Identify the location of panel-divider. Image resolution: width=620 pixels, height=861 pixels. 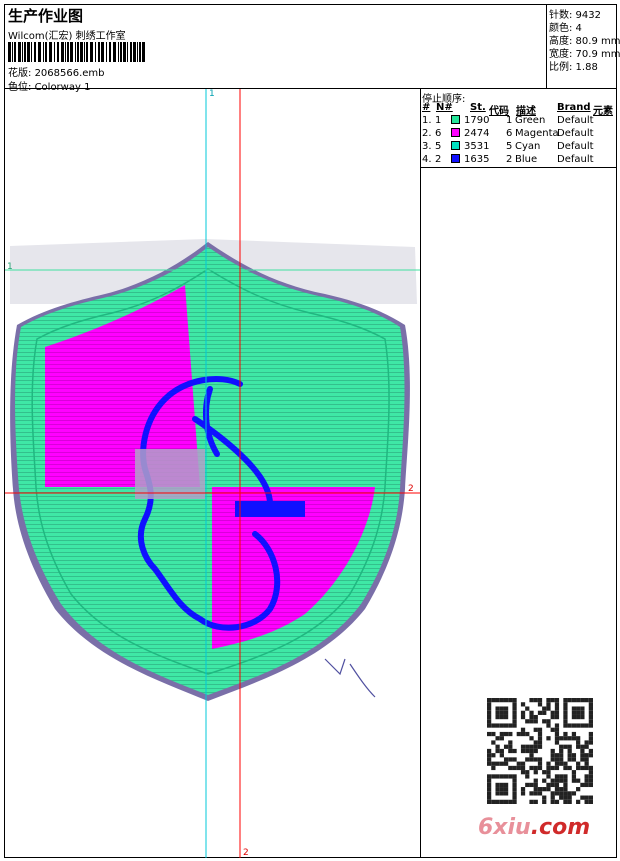
(420, 473).